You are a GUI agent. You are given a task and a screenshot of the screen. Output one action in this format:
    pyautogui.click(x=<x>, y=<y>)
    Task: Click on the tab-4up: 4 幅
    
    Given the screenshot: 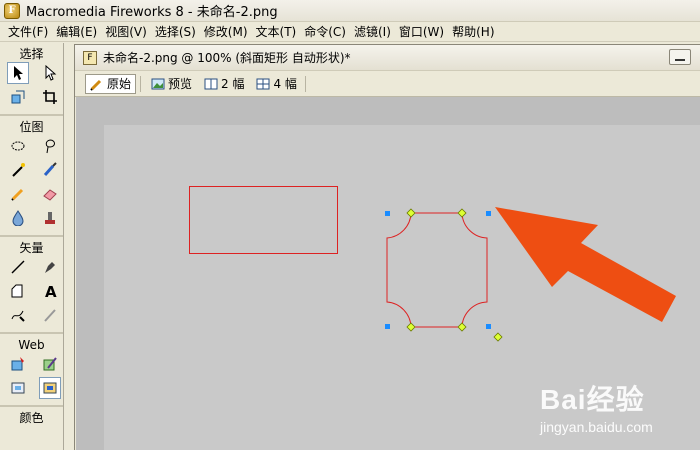 What is the action you would take?
    pyautogui.click(x=276, y=84)
    